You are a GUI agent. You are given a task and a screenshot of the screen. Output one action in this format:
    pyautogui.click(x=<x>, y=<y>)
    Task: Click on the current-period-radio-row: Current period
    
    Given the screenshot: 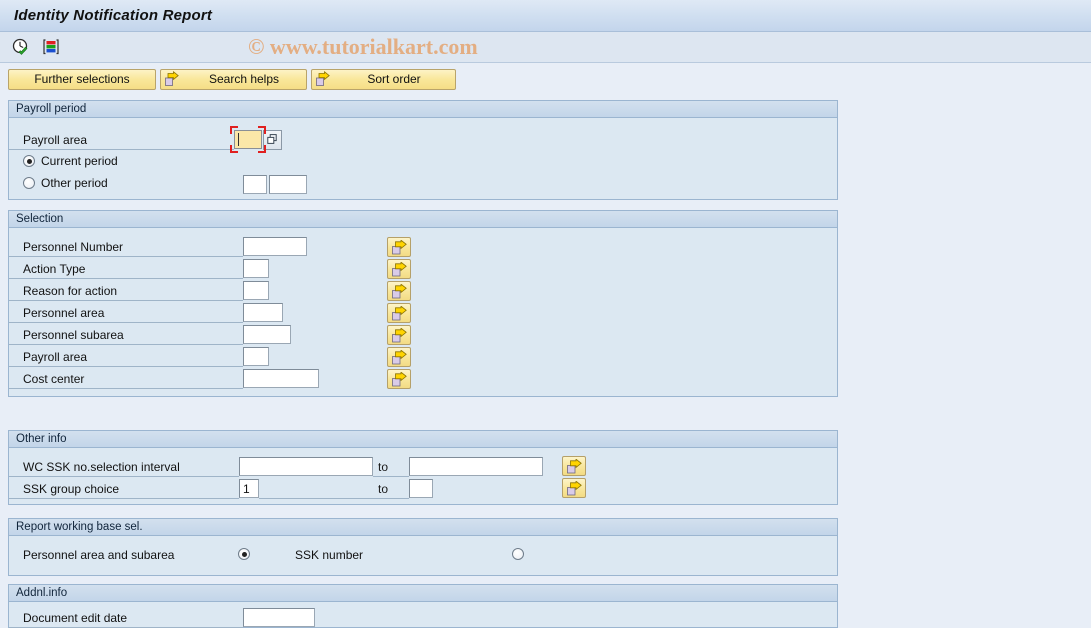 What is the action you would take?
    pyautogui.click(x=70, y=161)
    